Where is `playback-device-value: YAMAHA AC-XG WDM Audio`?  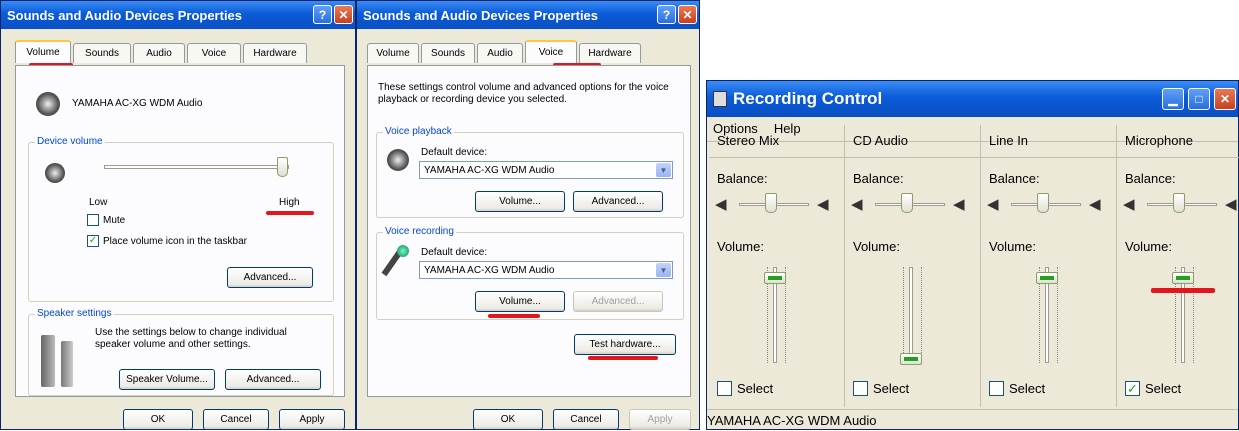
playback-device-value: YAMAHA AC-XG WDM Audio is located at coordinates (489, 170).